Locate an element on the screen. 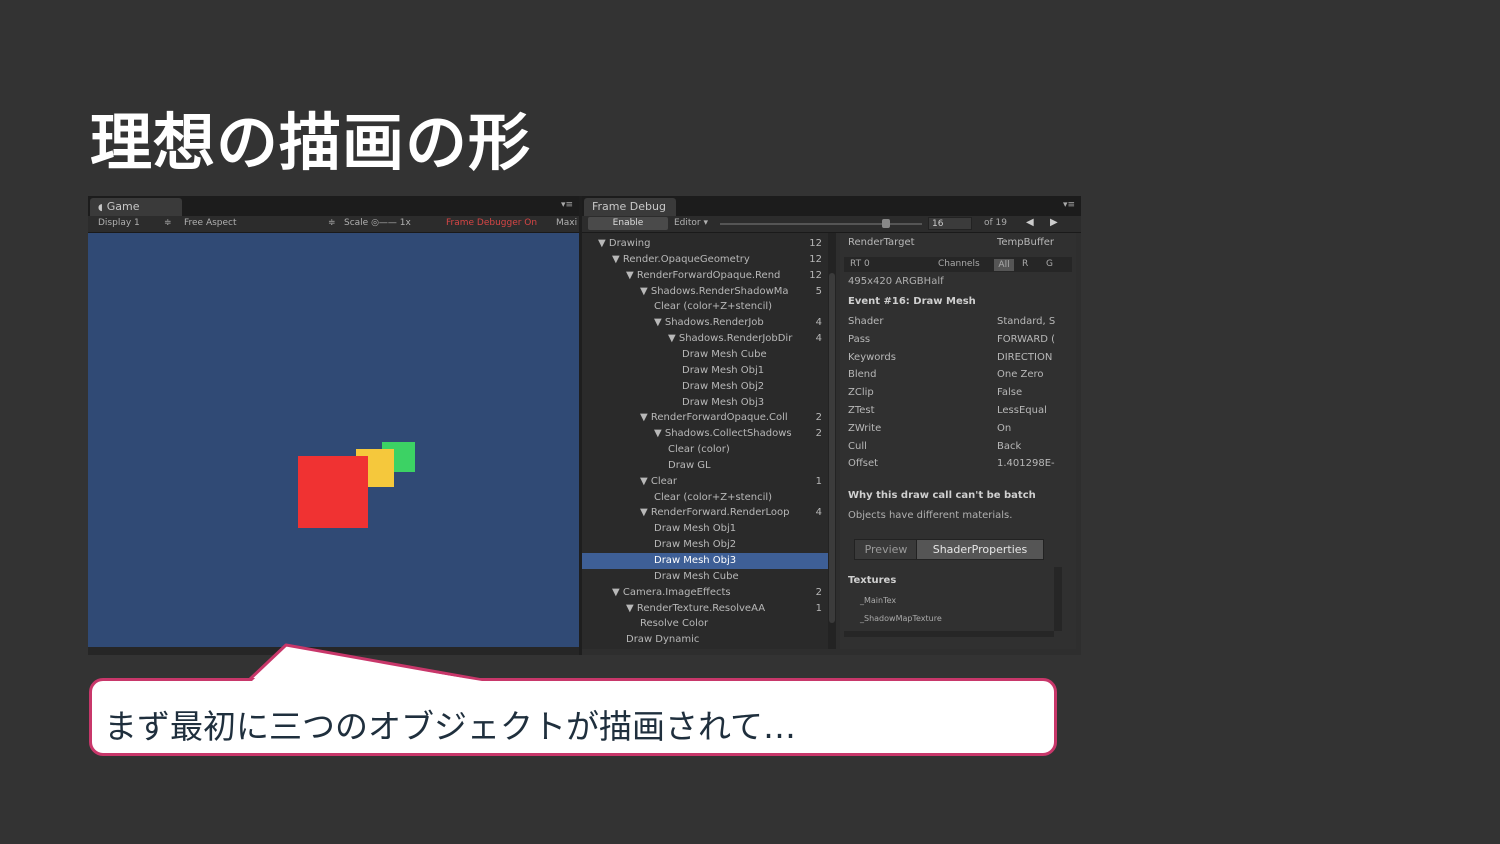 The image size is (1500, 844). tree-row: ▼ Clear 1 is located at coordinates (705, 482).